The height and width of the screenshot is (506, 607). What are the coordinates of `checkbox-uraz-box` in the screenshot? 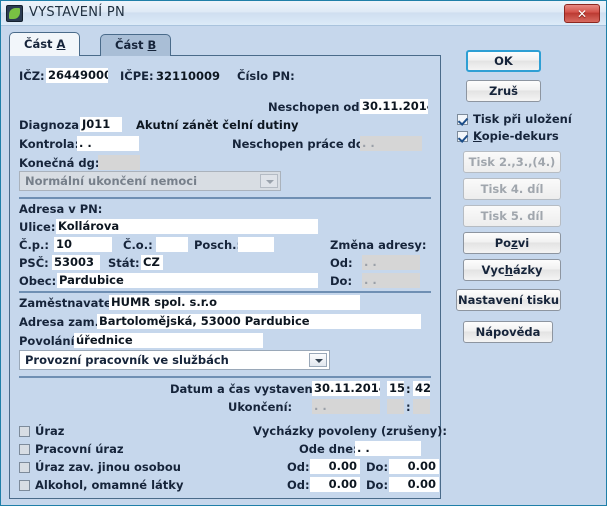 It's located at (24, 431).